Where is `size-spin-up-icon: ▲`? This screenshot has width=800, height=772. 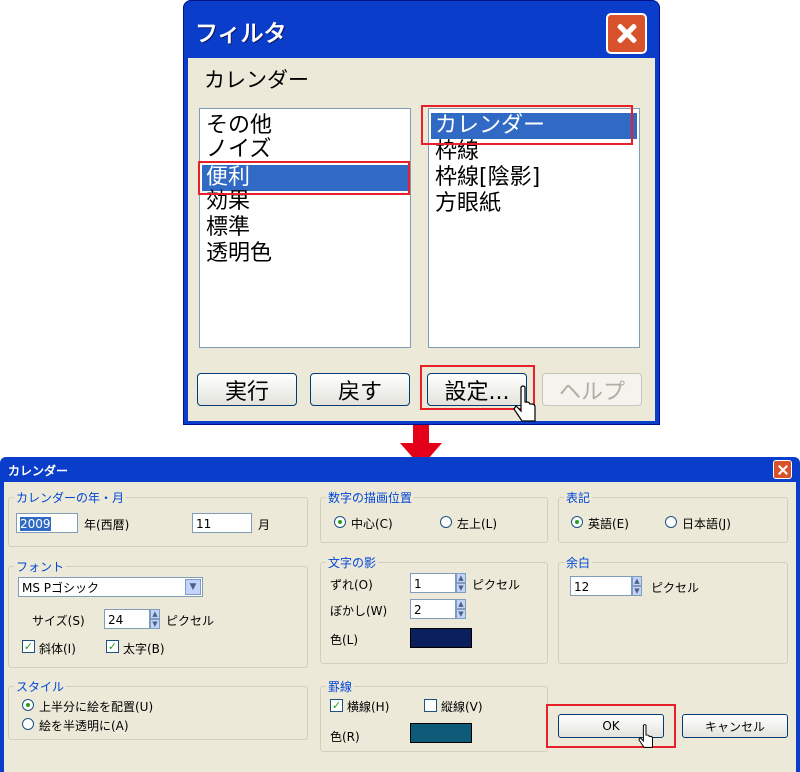
size-spin-up-icon: ▲ is located at coordinates (155, 614).